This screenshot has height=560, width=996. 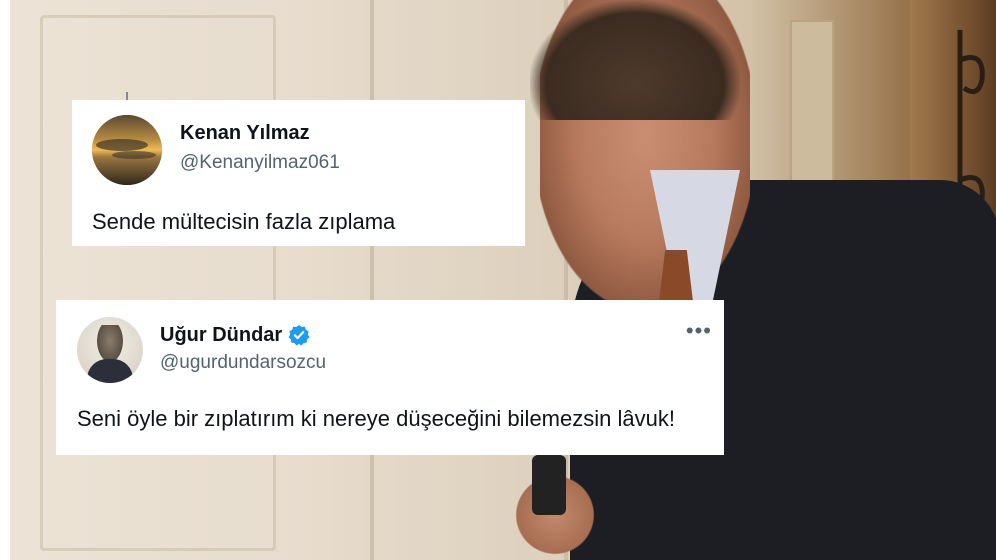 What do you see at coordinates (299, 335) in the screenshot?
I see `verified-badge-icon` at bounding box center [299, 335].